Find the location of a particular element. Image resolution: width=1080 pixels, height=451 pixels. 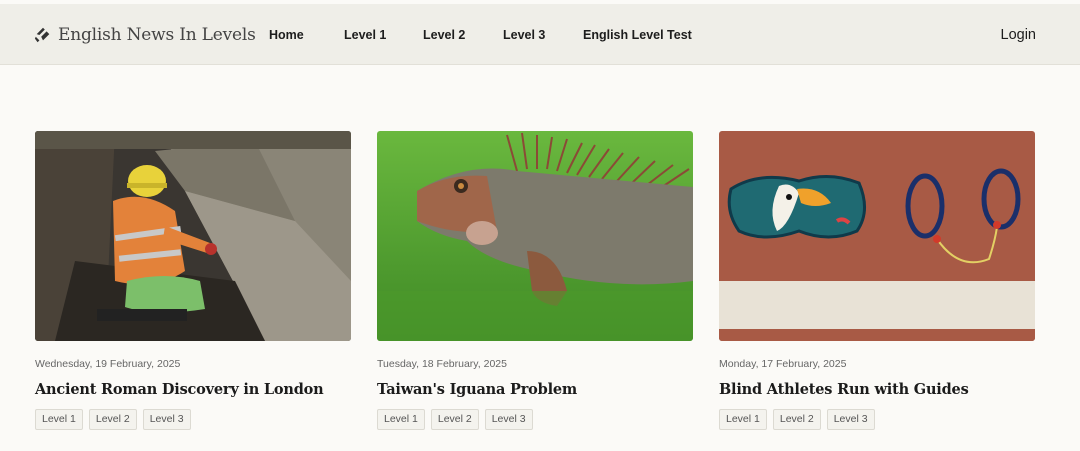

archaeologist-excavation-photo is located at coordinates (193, 236).